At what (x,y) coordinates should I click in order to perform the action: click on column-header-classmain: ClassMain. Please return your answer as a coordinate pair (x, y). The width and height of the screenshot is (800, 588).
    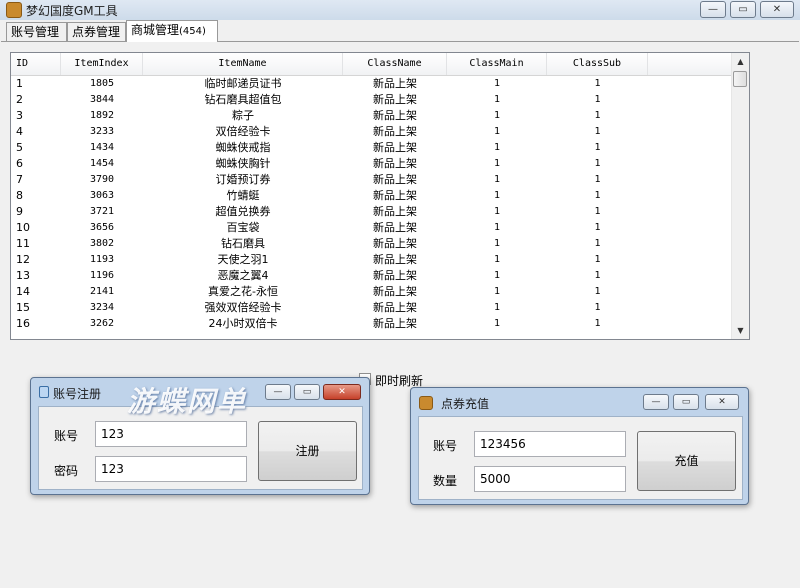
    Looking at the image, I should click on (497, 64).